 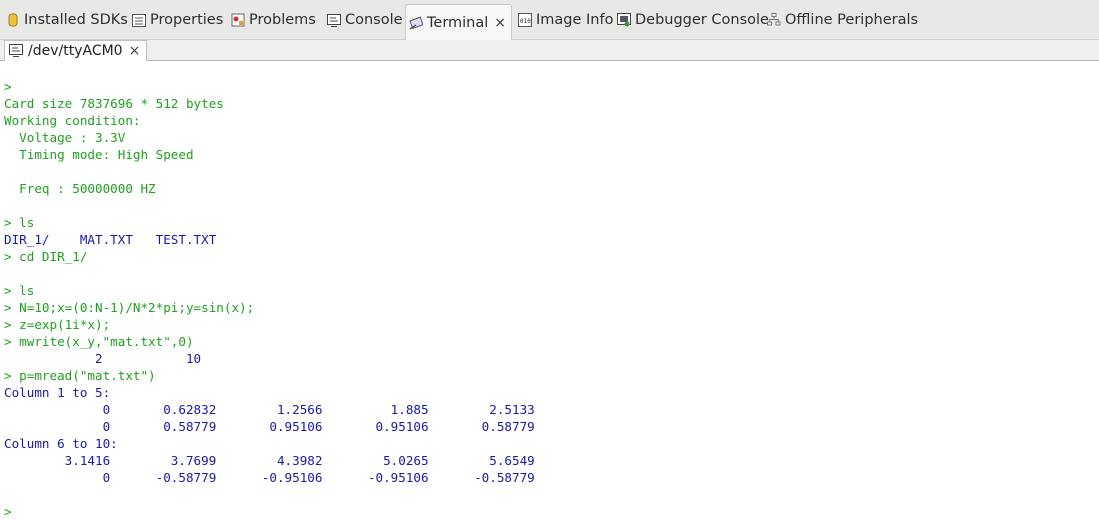 What do you see at coordinates (57, 324) in the screenshot?
I see `terminal-line: > z=exp(1i*x);` at bounding box center [57, 324].